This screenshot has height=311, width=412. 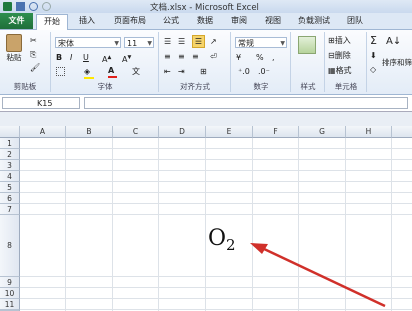 What do you see at coordinates (59, 57) in the screenshot?
I see `bold-button: B` at bounding box center [59, 57].